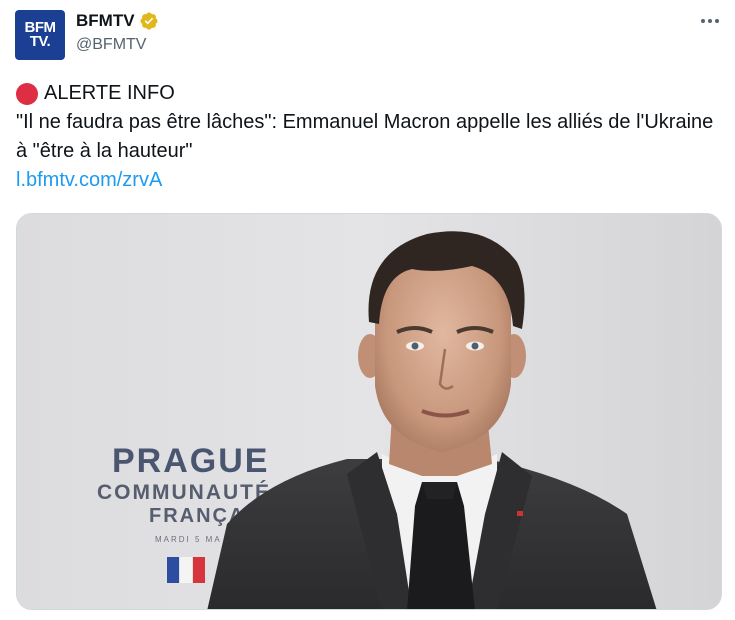  Describe the element at coordinates (366, 93) in the screenshot. I see `alert-line: ALERTE INFO` at that location.